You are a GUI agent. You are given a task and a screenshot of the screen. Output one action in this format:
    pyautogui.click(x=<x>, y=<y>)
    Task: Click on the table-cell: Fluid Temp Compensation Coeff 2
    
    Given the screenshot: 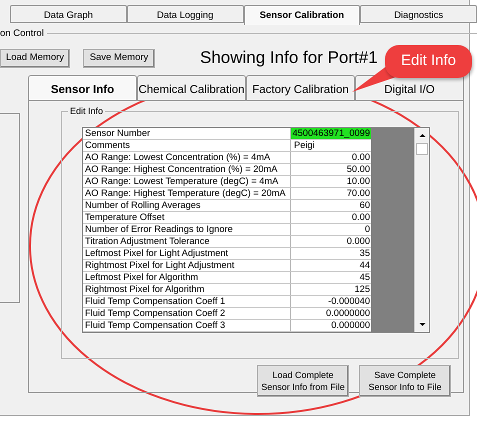 What is the action you would take?
    pyautogui.click(x=187, y=314)
    